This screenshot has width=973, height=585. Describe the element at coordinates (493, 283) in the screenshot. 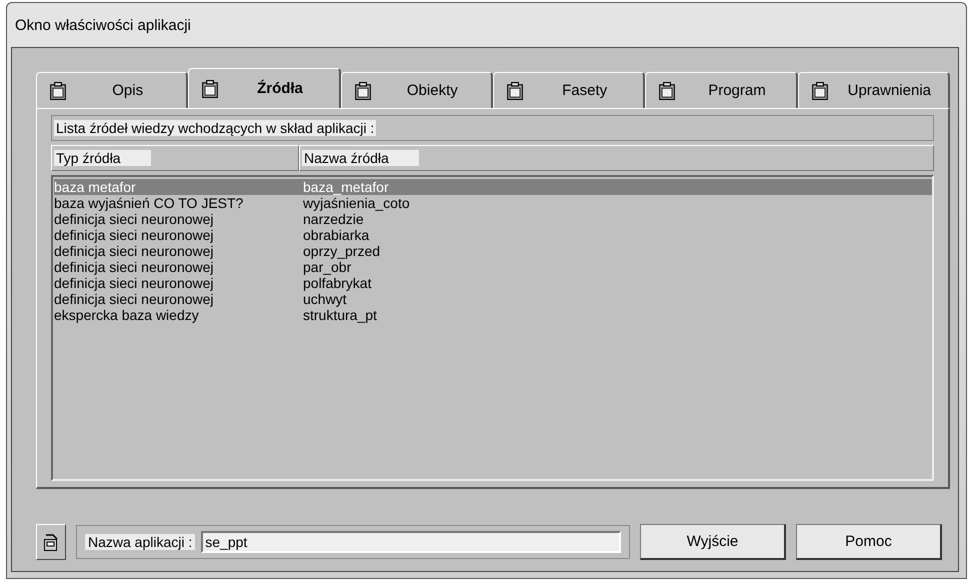

I see `list-row: definicja sieci neuronowej polfabrykat` at that location.